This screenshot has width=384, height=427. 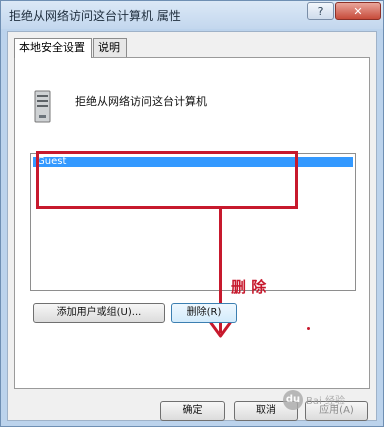 I want to click on close-button: ✕, so click(x=358, y=11).